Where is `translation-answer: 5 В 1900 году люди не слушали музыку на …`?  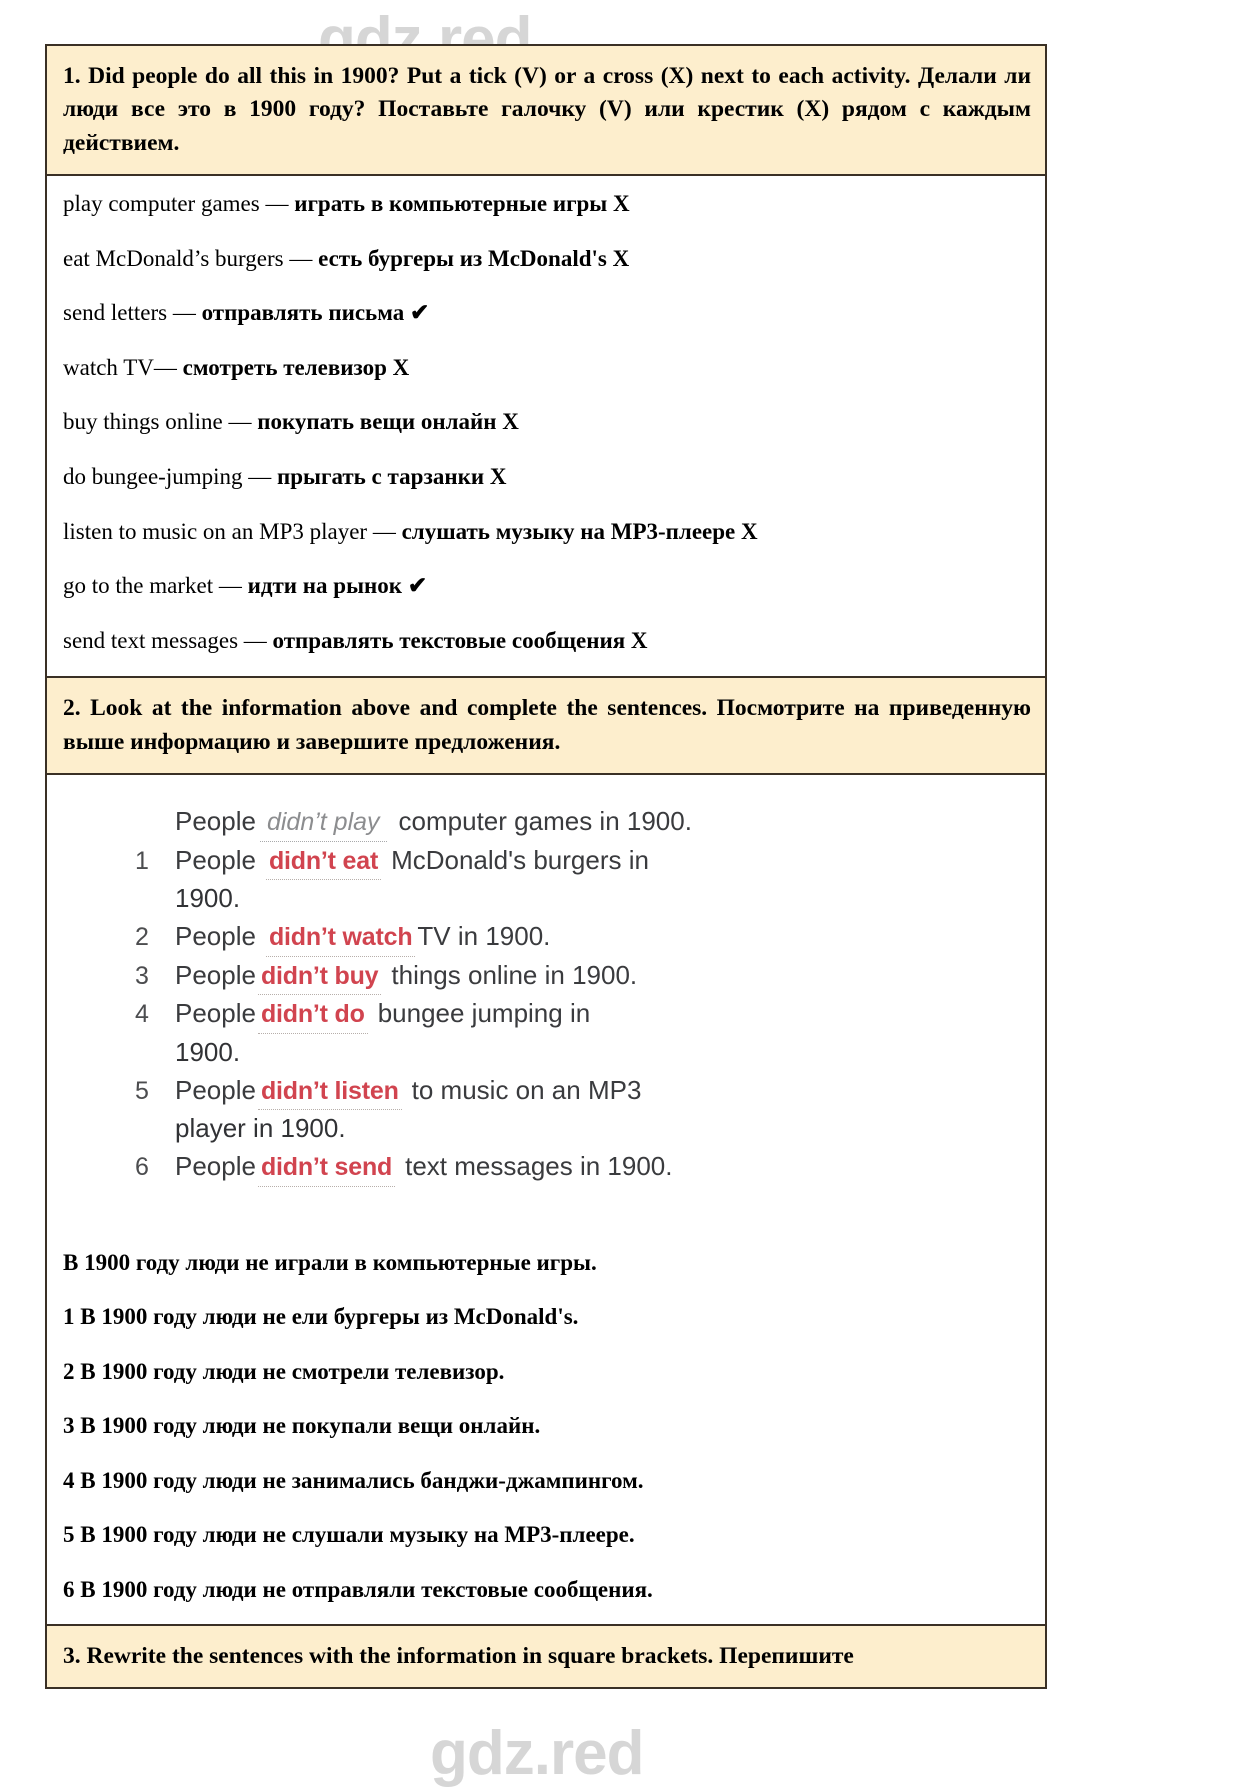
translation-answer: 5 В 1900 году люди не слушали музыку на … is located at coordinates (349, 1535).